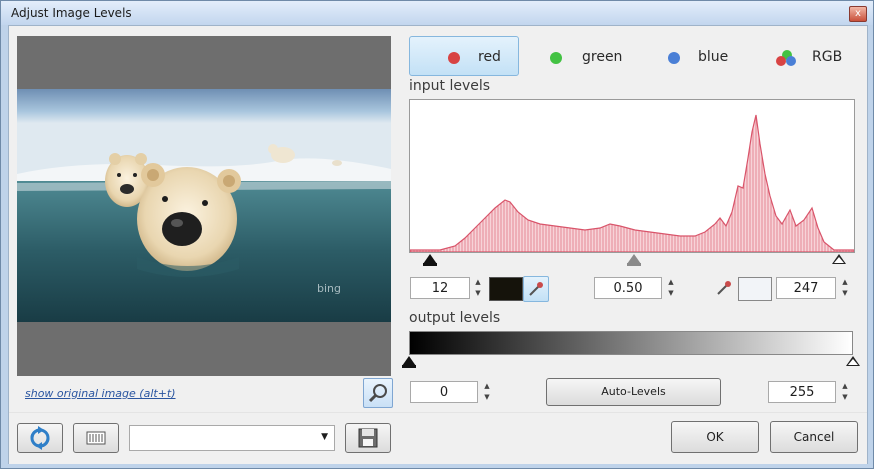 The width and height of the screenshot is (874, 469). I want to click on auto-levels-button: Auto-Levels, so click(633, 392).